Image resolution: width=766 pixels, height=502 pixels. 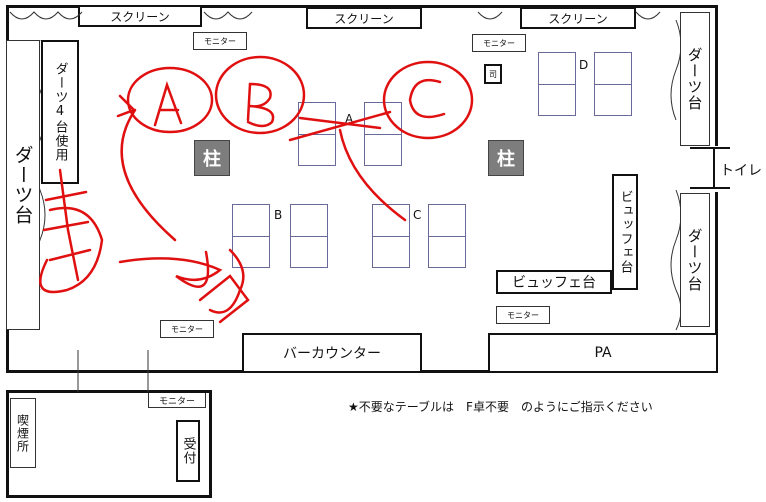 What do you see at coordinates (603, 353) in the screenshot?
I see `pa-area: PA` at bounding box center [603, 353].